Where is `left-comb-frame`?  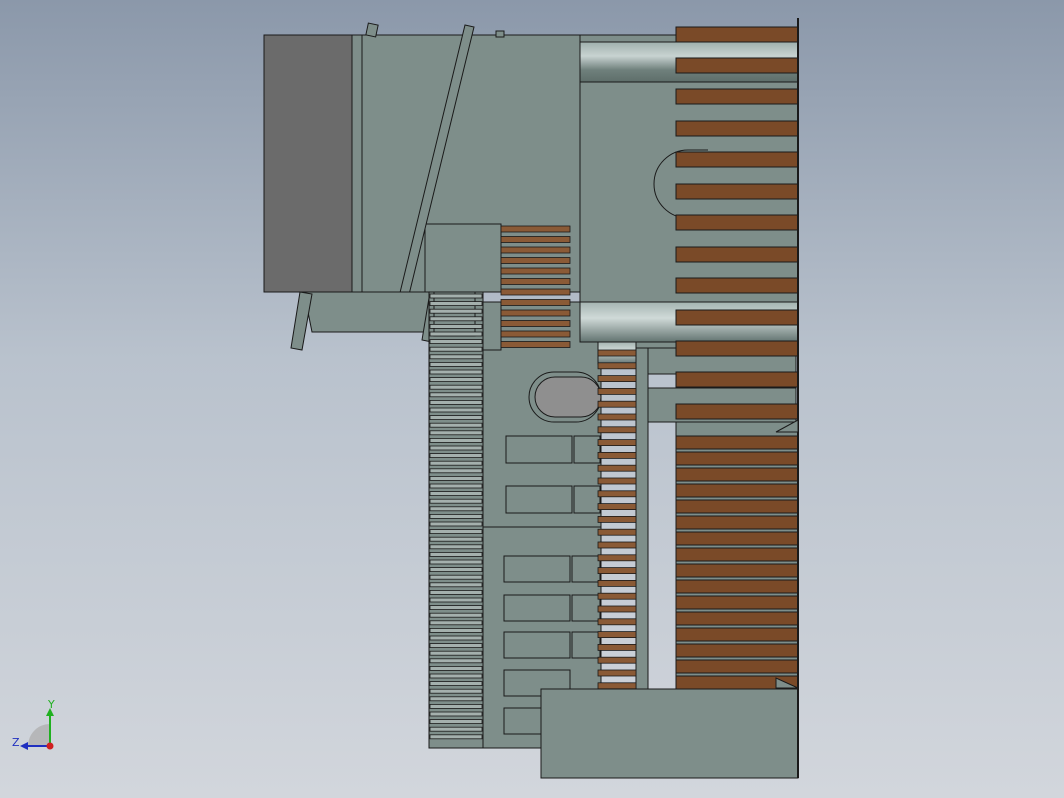 left-comb-frame is located at coordinates (456, 520).